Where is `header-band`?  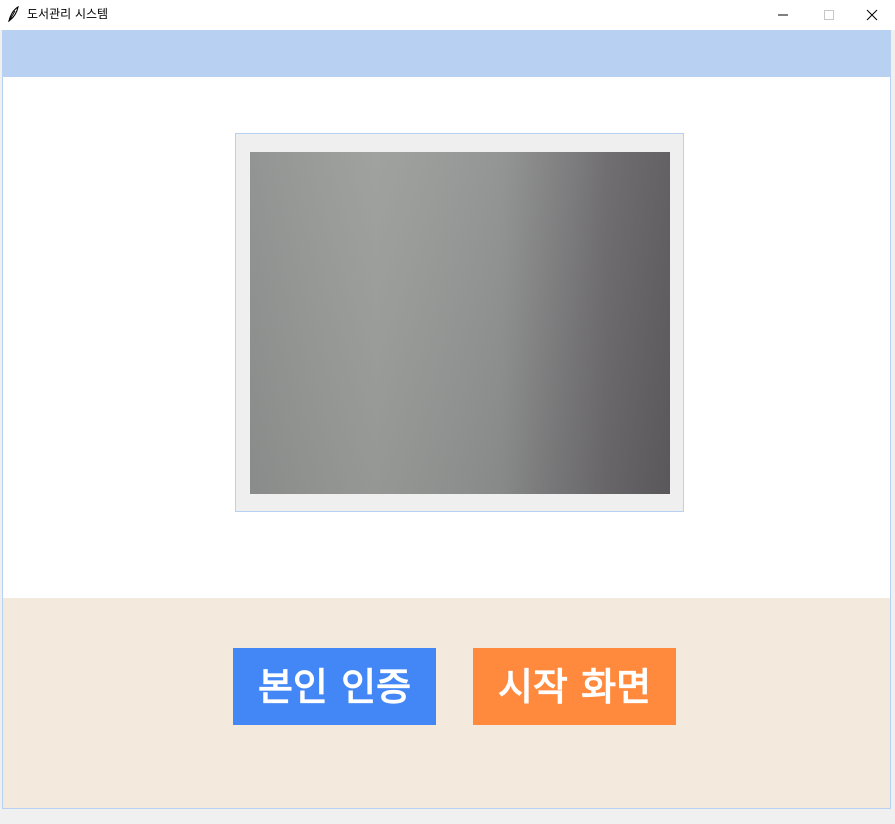
header-band is located at coordinates (446, 54).